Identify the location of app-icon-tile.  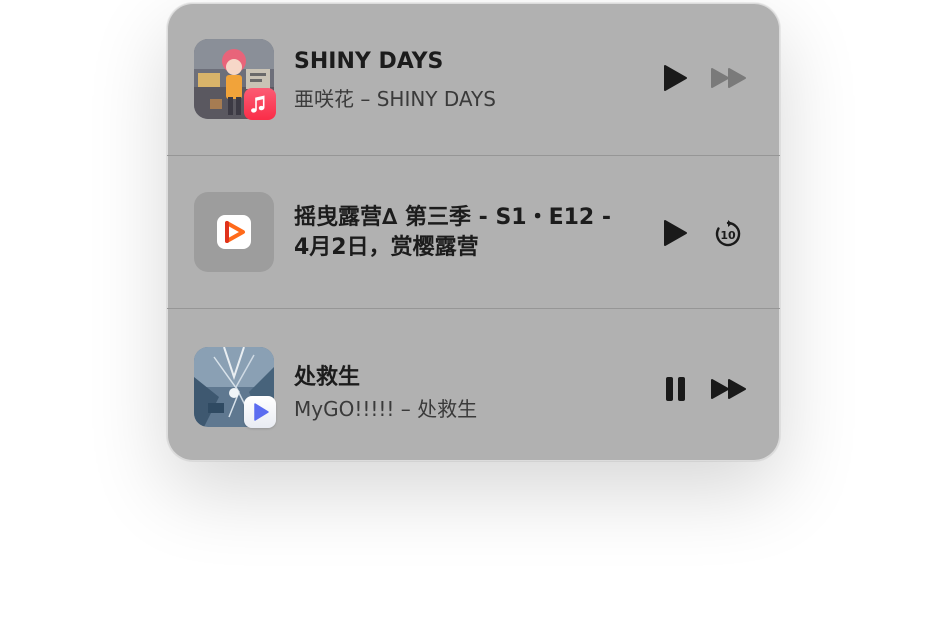
(234, 232).